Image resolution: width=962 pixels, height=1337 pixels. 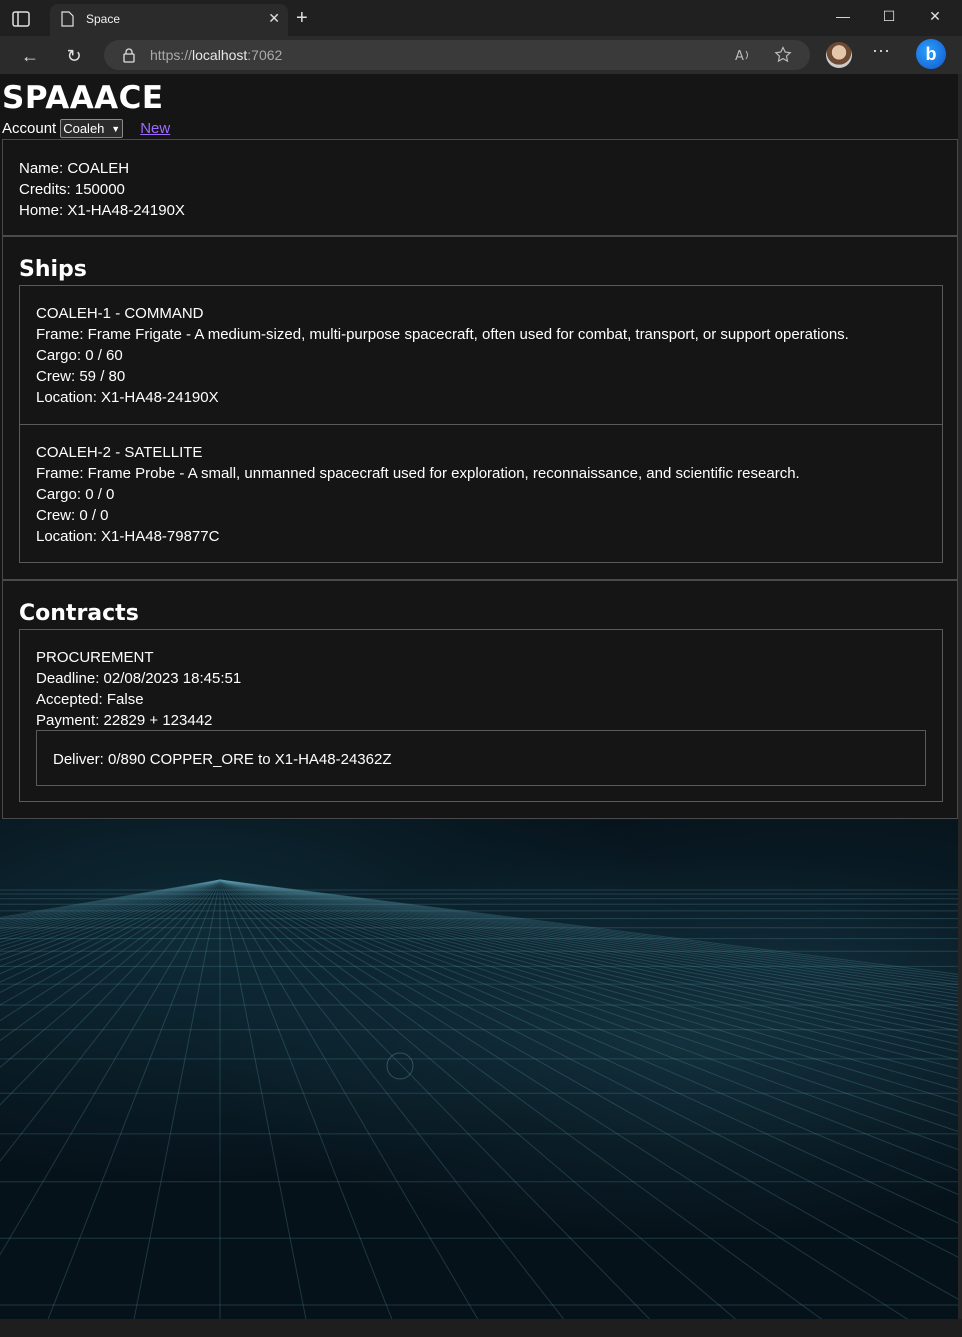 I want to click on lock-icon, so click(x=129, y=57).